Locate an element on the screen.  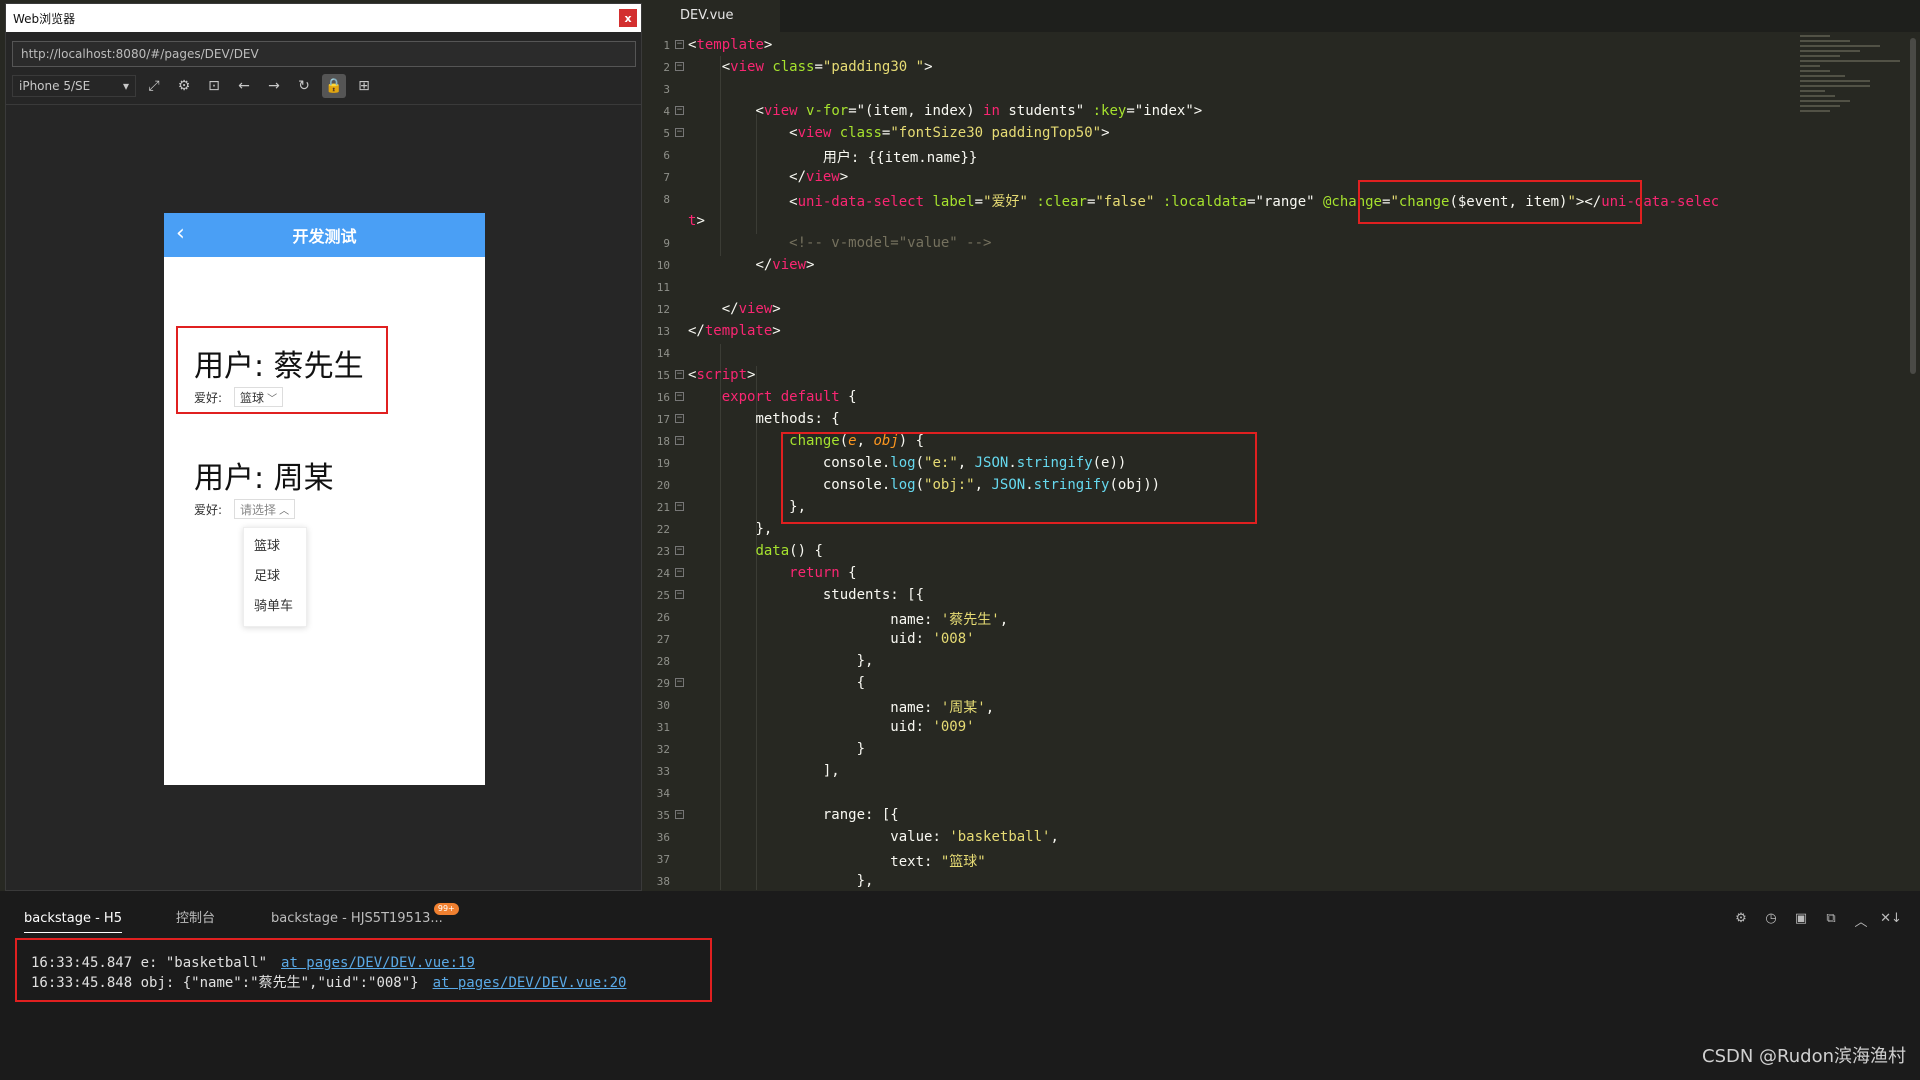
code-line: 31 uid: '009' is located at coordinates (1282, 729).